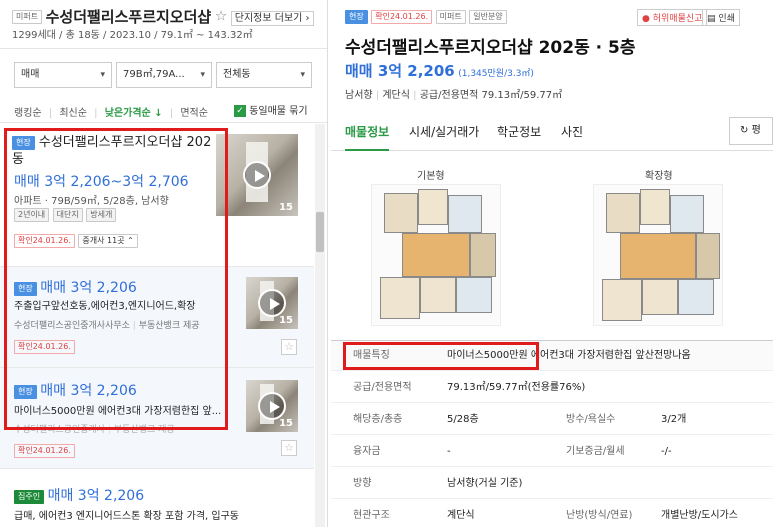 This screenshot has height=527, width=773. I want to click on feature-chip: 대단지, so click(67, 215).